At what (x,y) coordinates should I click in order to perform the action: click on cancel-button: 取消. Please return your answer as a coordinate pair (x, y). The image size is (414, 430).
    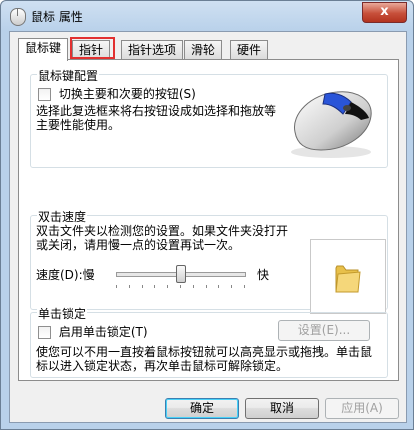
    Looking at the image, I should click on (282, 408).